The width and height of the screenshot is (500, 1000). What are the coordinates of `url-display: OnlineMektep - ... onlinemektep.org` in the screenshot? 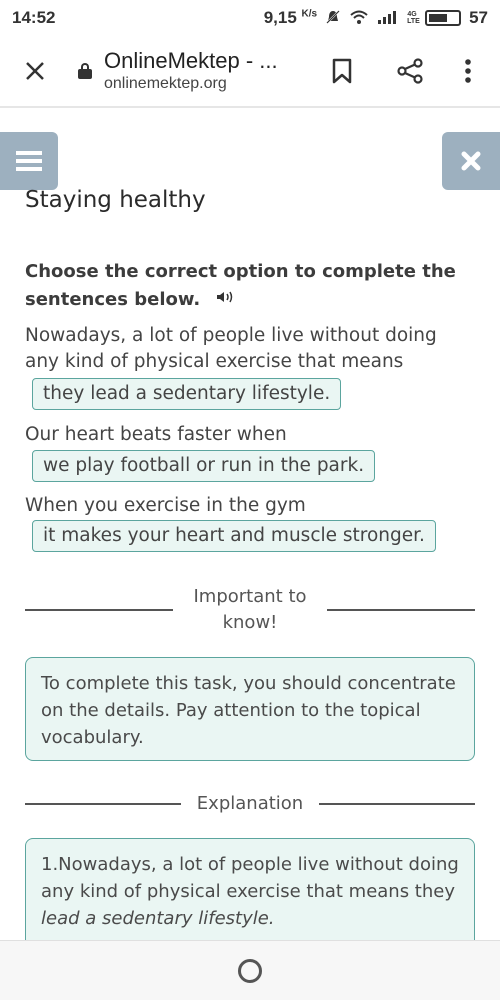 It's located at (204, 71).